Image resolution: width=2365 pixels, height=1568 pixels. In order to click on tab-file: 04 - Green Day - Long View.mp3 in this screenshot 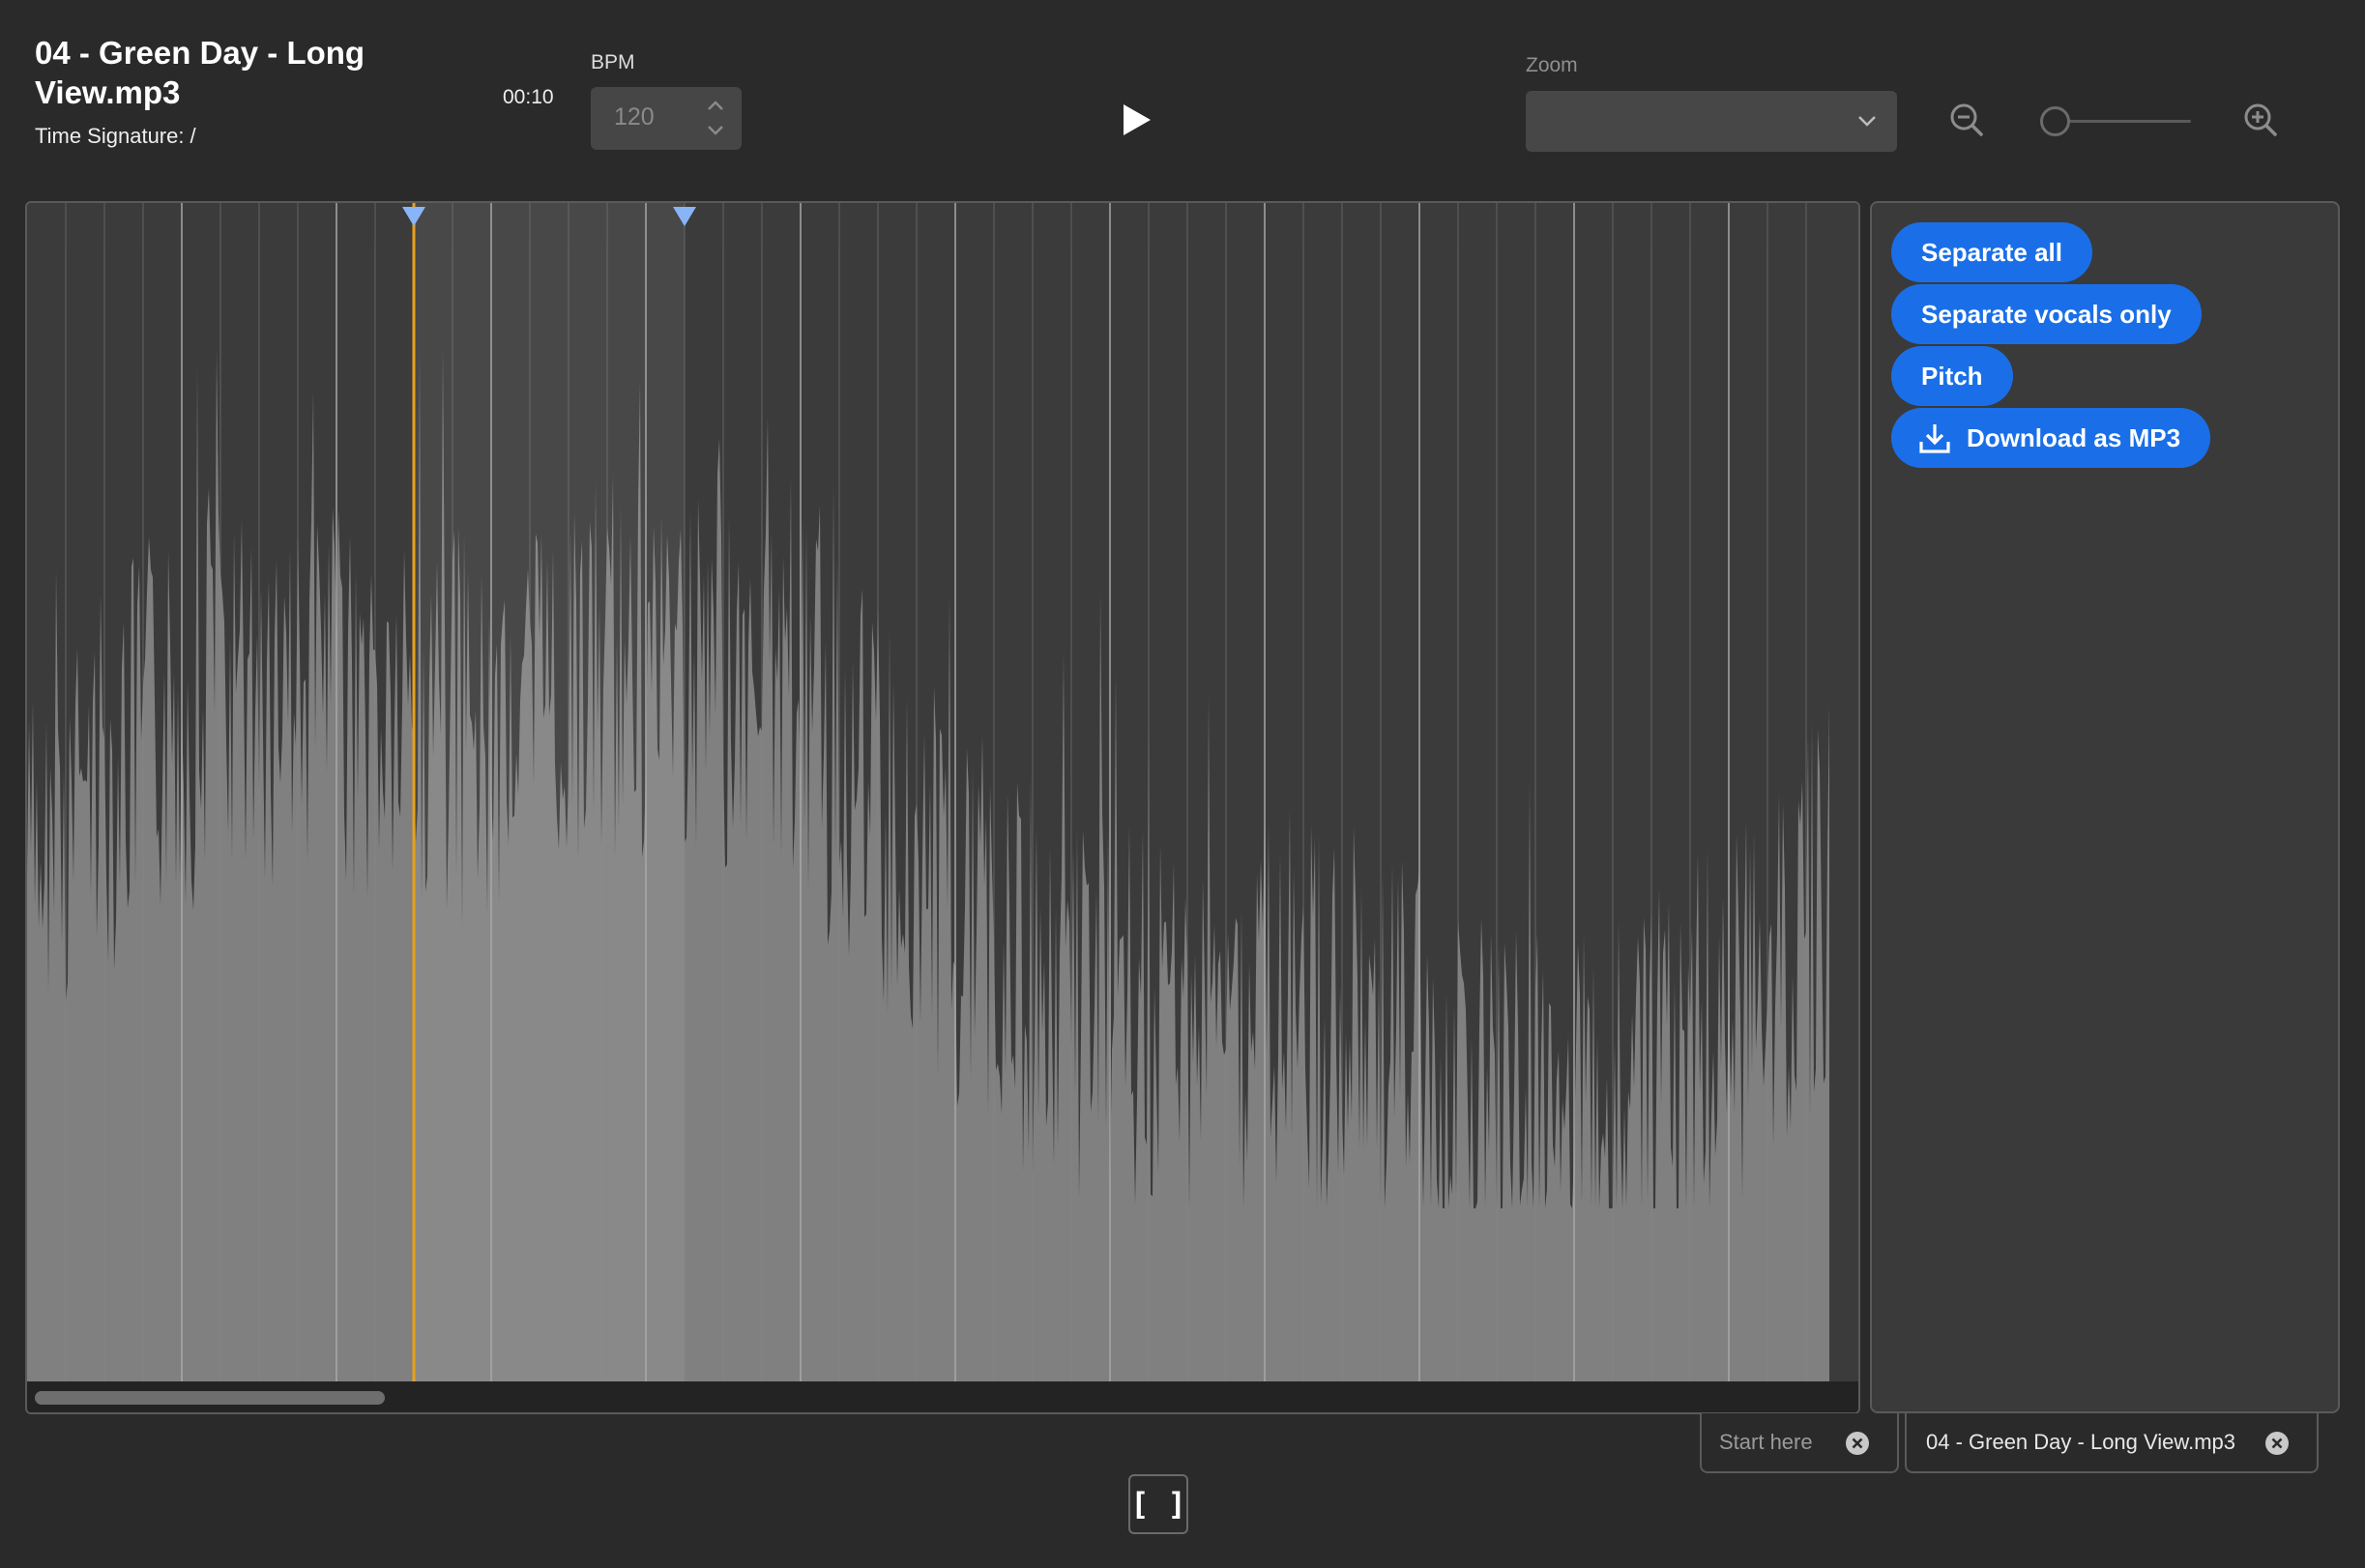, I will do `click(2112, 1443)`.